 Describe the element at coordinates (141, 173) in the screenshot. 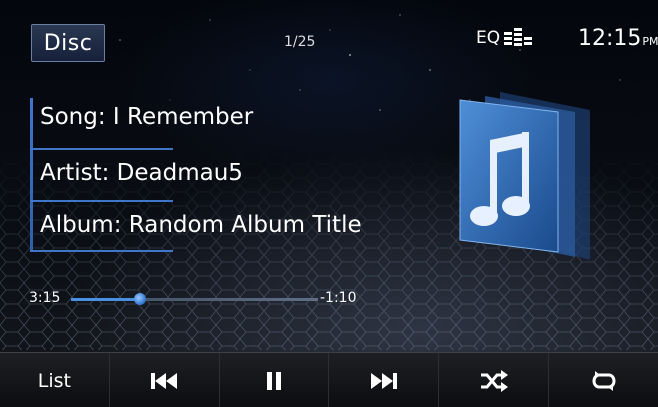

I see `artist-name: Artist: Deadmau5` at that location.